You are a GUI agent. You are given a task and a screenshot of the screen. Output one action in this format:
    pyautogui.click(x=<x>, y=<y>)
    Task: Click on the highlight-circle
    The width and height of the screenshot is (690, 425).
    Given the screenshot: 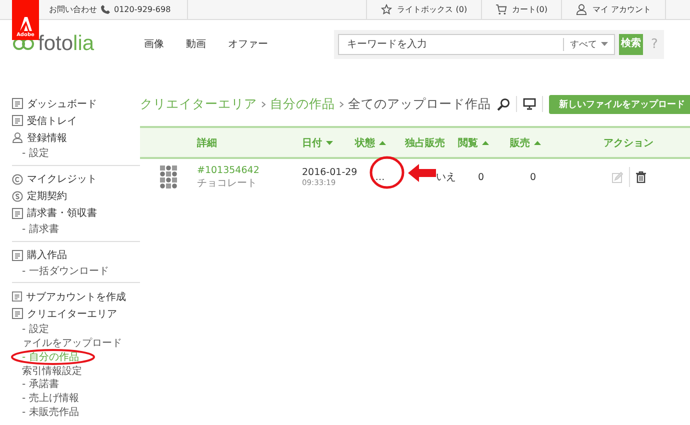 What is the action you would take?
    pyautogui.click(x=387, y=172)
    